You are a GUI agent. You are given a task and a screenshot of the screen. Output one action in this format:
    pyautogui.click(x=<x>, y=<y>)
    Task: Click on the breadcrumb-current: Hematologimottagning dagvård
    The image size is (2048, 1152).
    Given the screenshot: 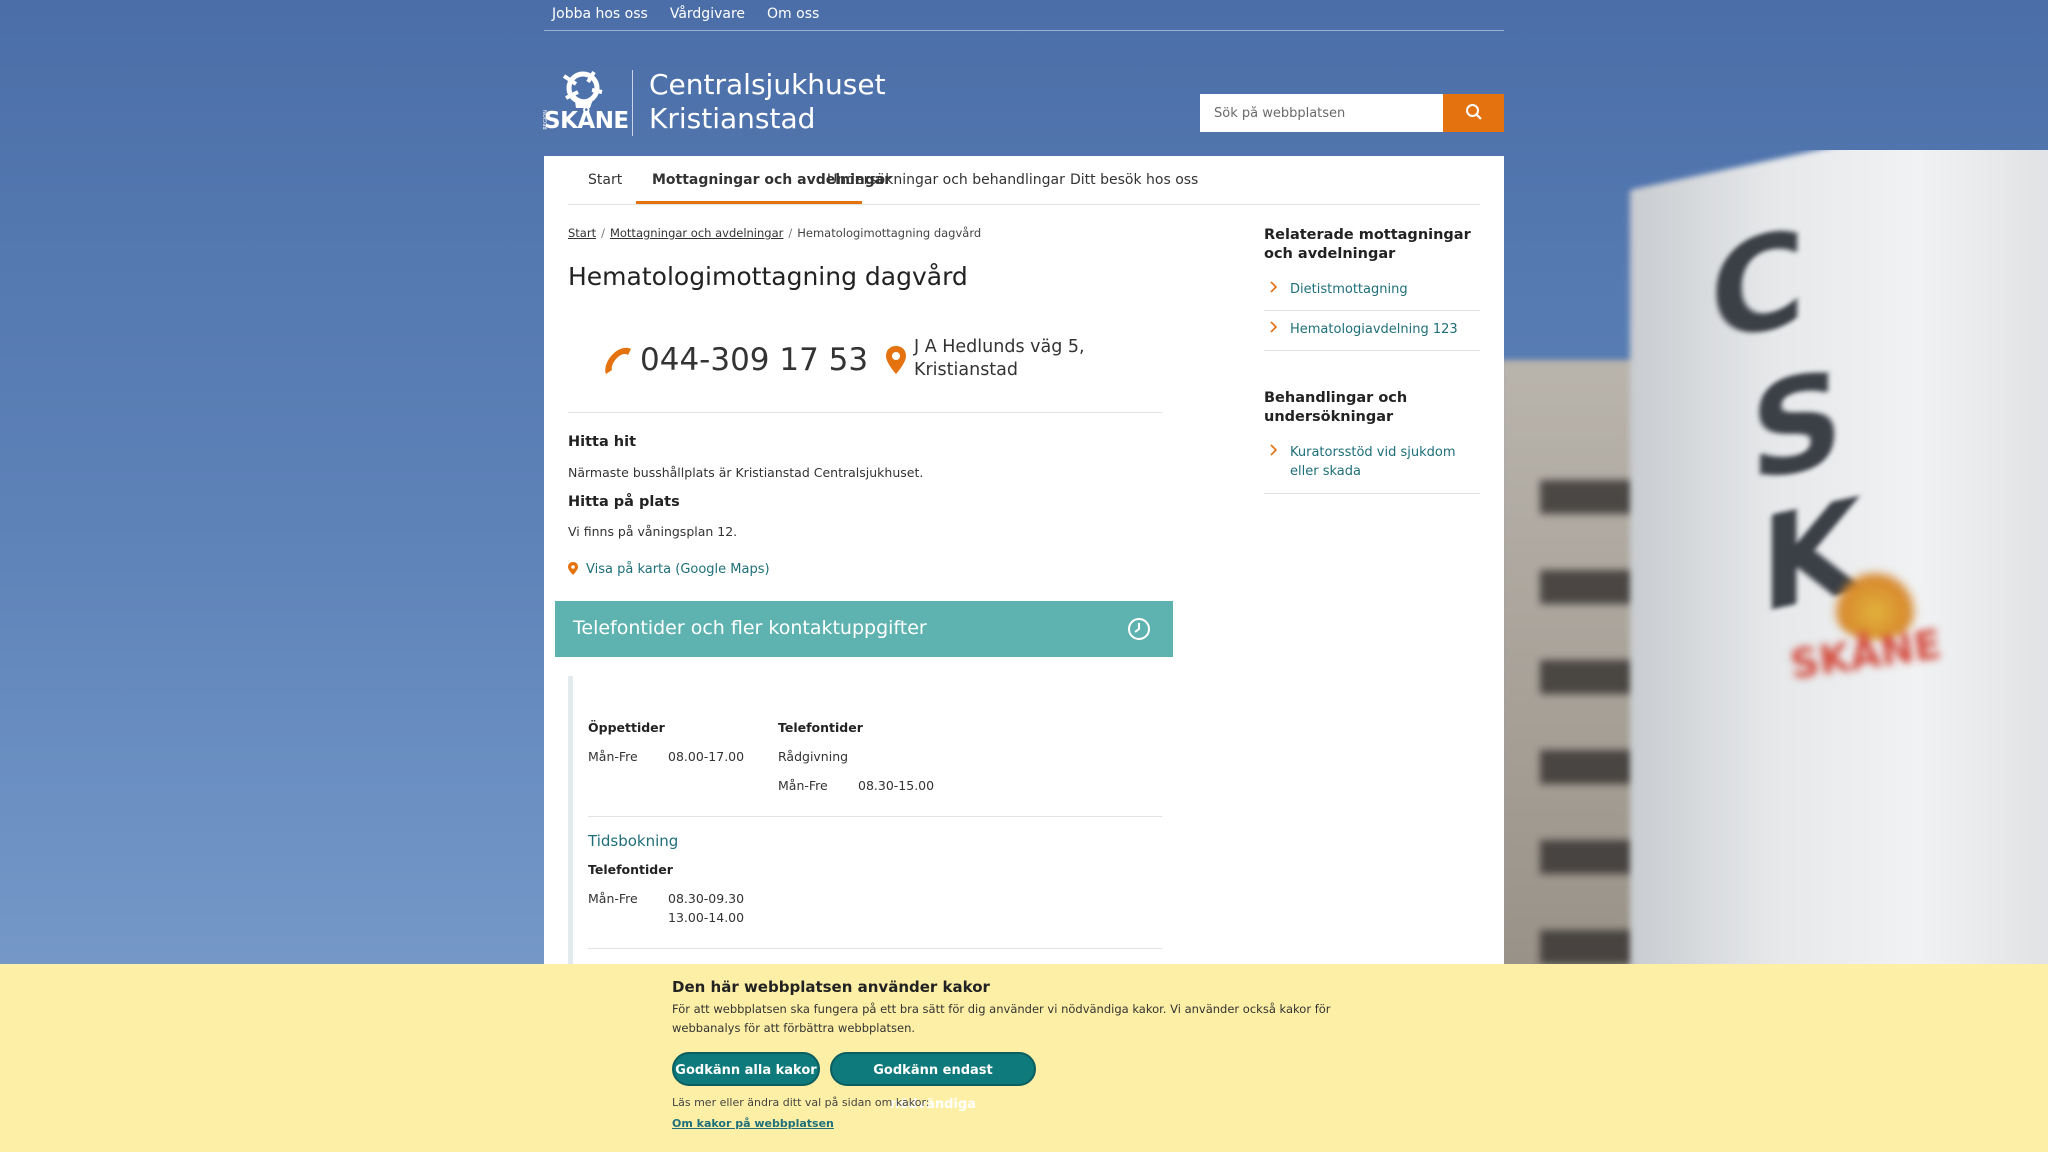 What is the action you would take?
    pyautogui.click(x=889, y=233)
    